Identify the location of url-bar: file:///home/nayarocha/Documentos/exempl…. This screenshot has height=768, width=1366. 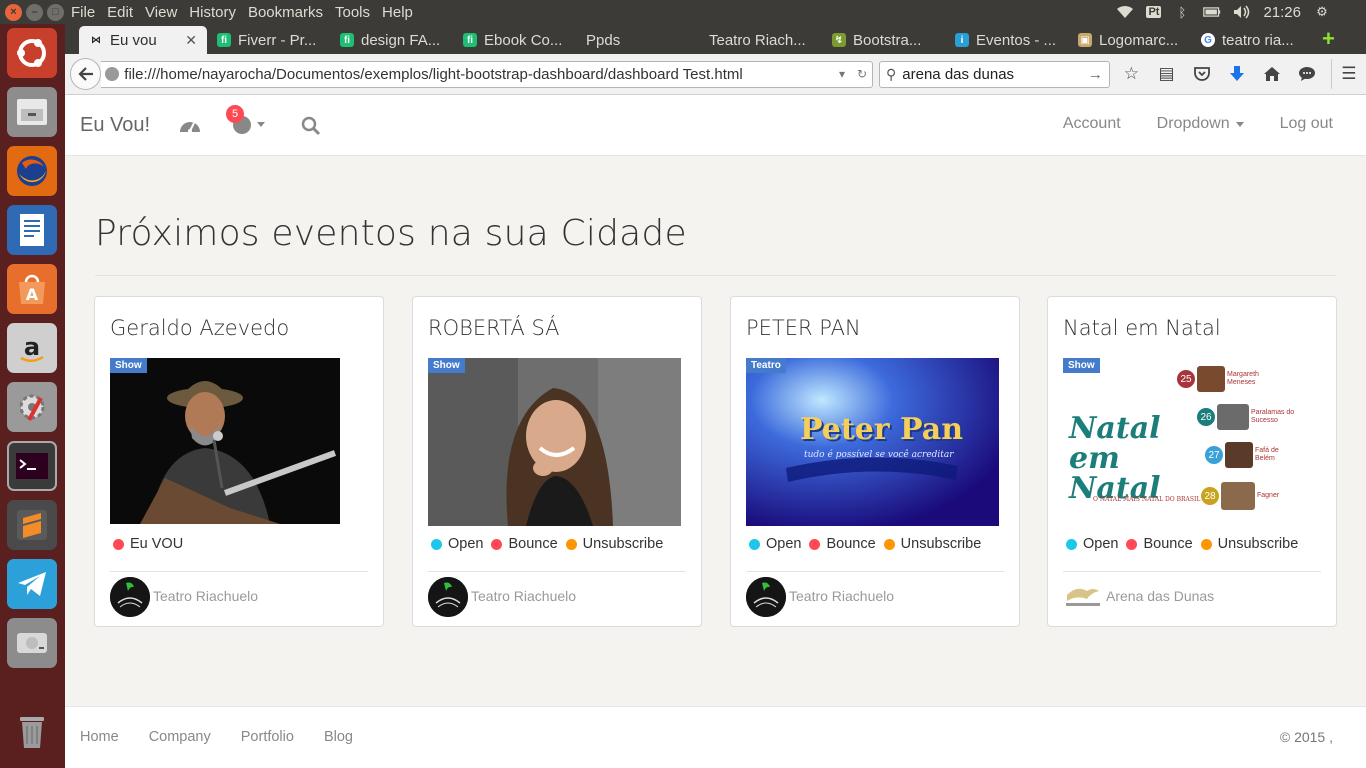
(487, 74).